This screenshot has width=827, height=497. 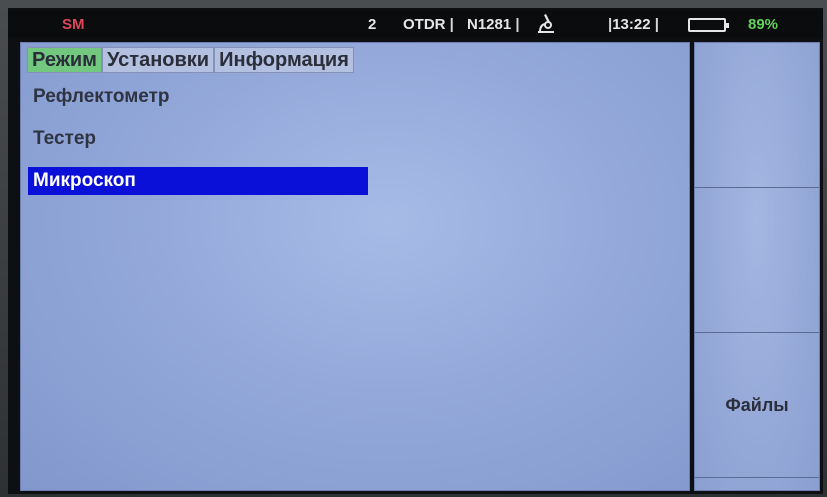 What do you see at coordinates (757, 484) in the screenshot?
I see `softkey-footer` at bounding box center [757, 484].